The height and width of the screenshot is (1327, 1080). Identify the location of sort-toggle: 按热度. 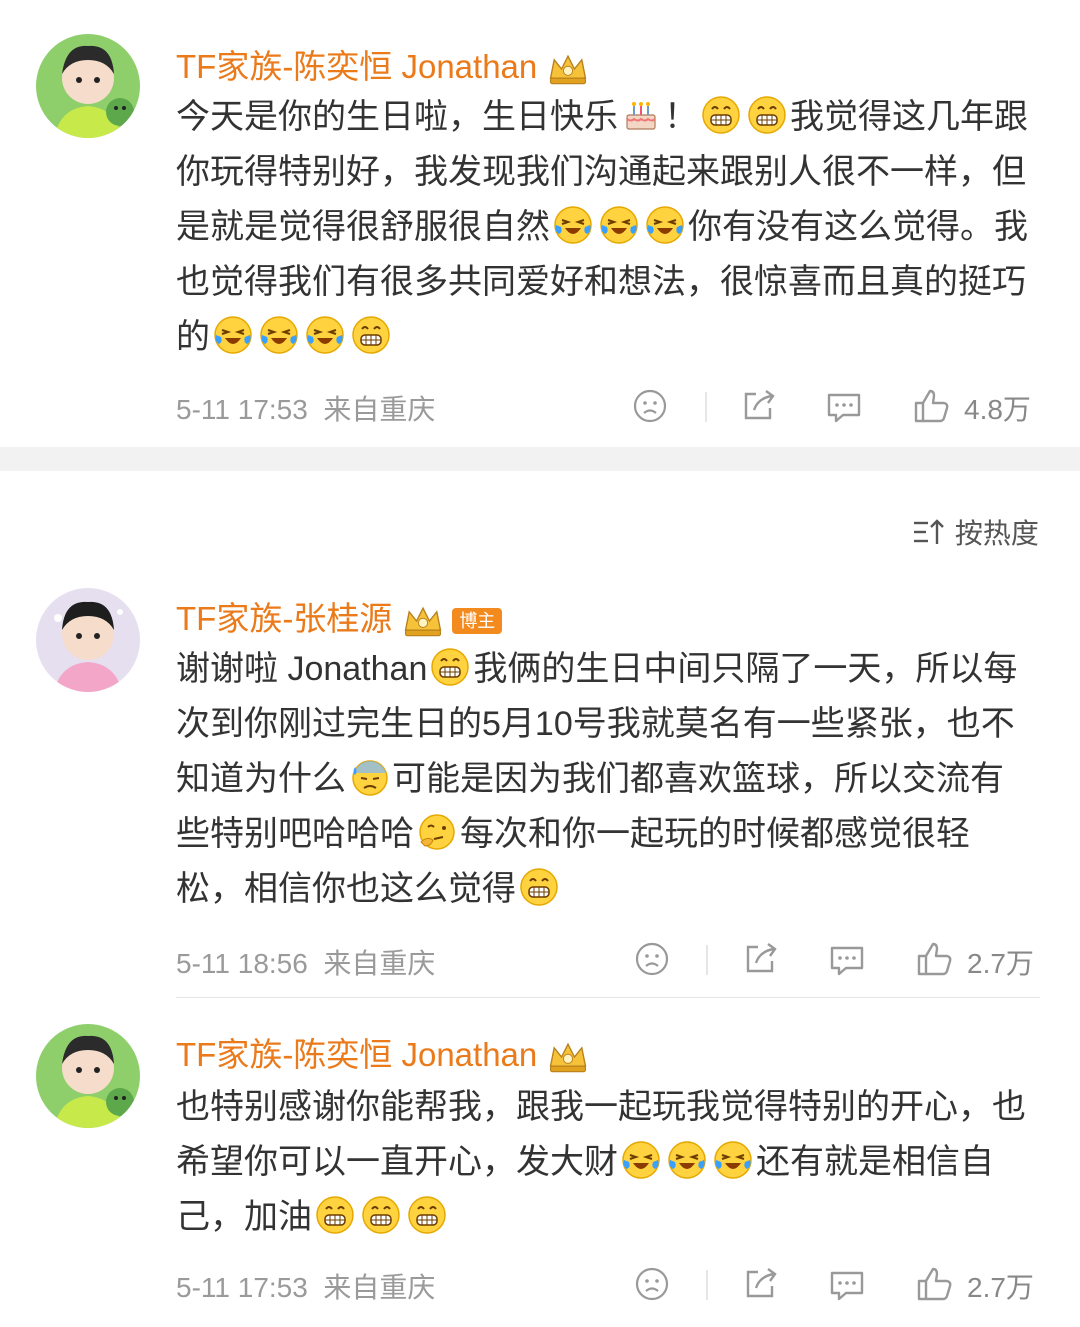
(975, 532).